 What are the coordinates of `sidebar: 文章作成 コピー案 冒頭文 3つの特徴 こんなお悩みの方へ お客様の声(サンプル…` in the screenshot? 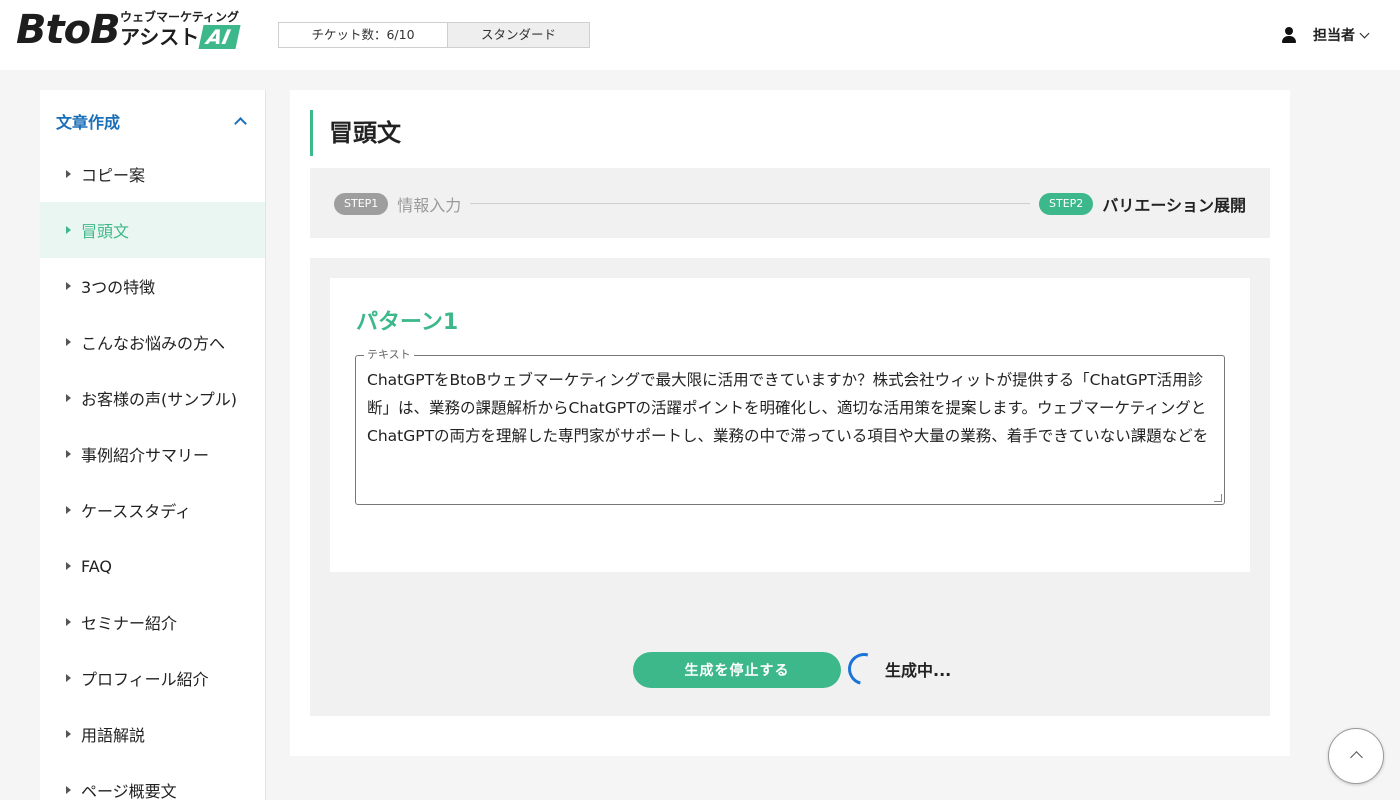 It's located at (153, 445).